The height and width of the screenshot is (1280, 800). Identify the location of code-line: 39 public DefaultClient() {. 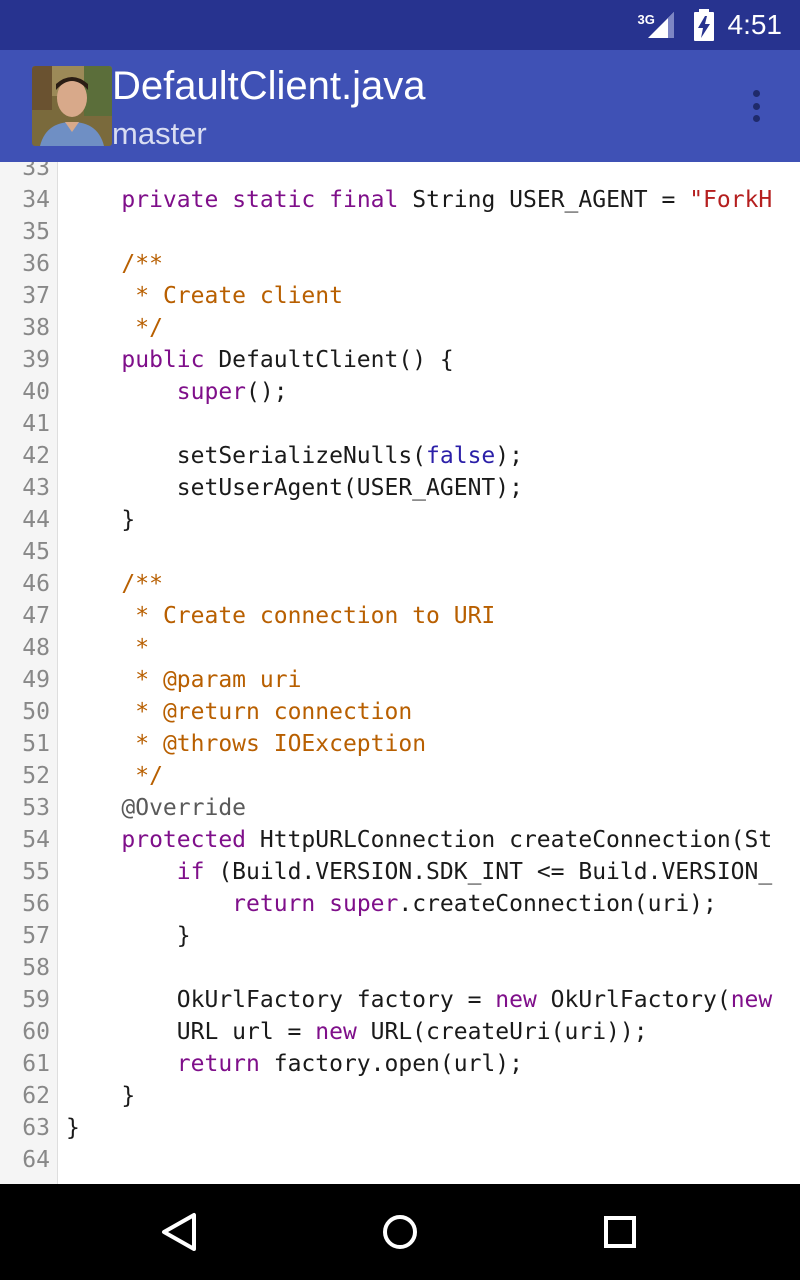
(400, 360).